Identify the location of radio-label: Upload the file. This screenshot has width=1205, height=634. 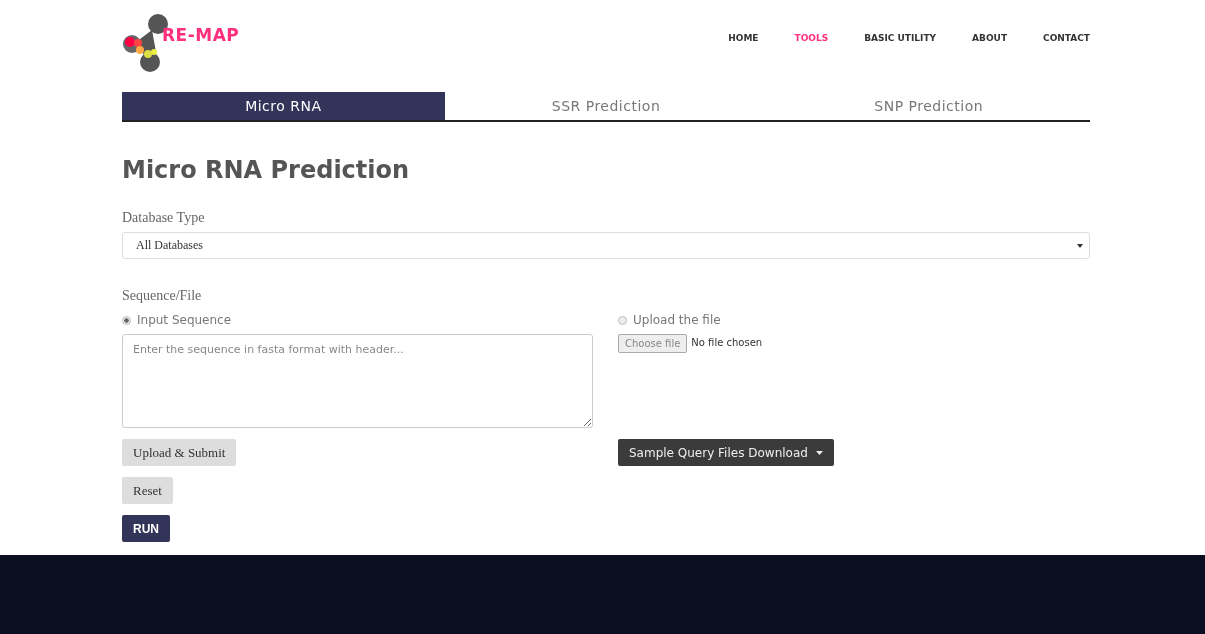
(677, 320).